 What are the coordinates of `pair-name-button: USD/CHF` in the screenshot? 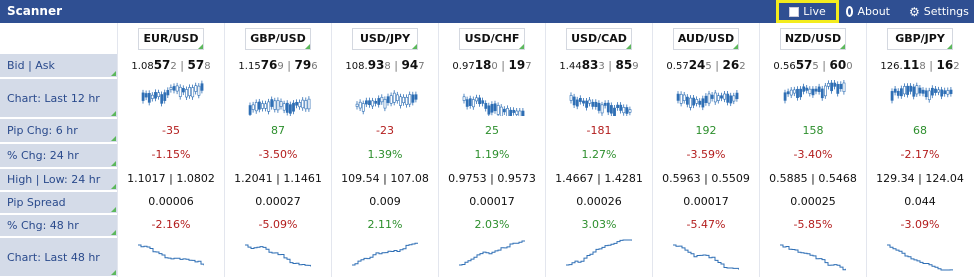 It's located at (492, 39).